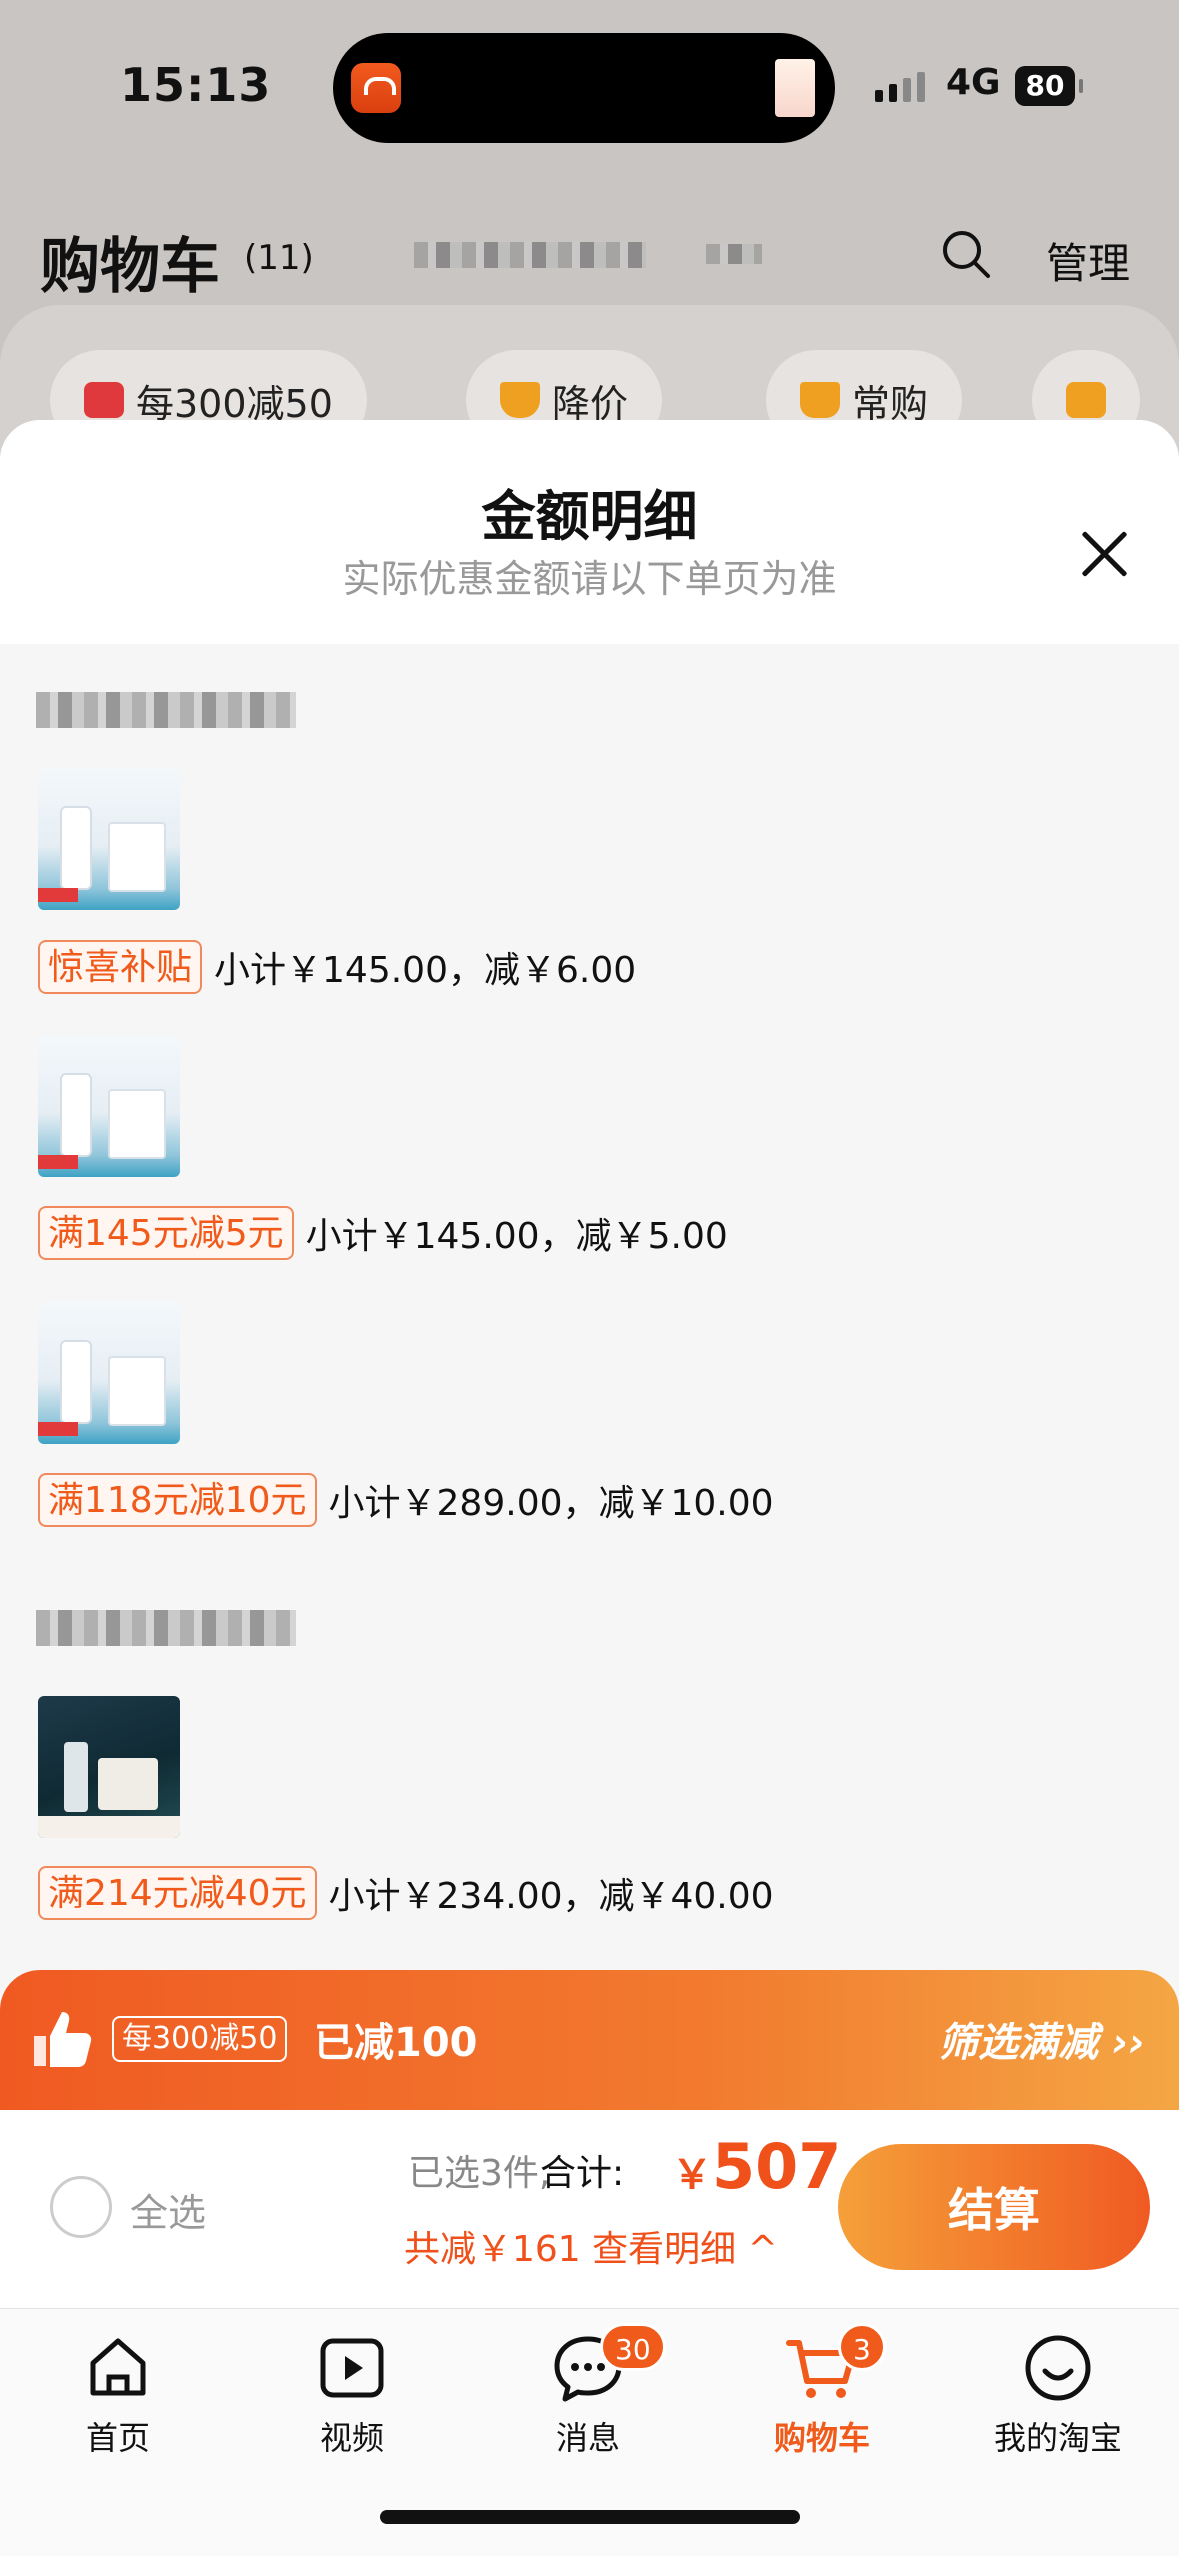 The image size is (1179, 2556). I want to click on tab-home: 首页, so click(118, 2395).